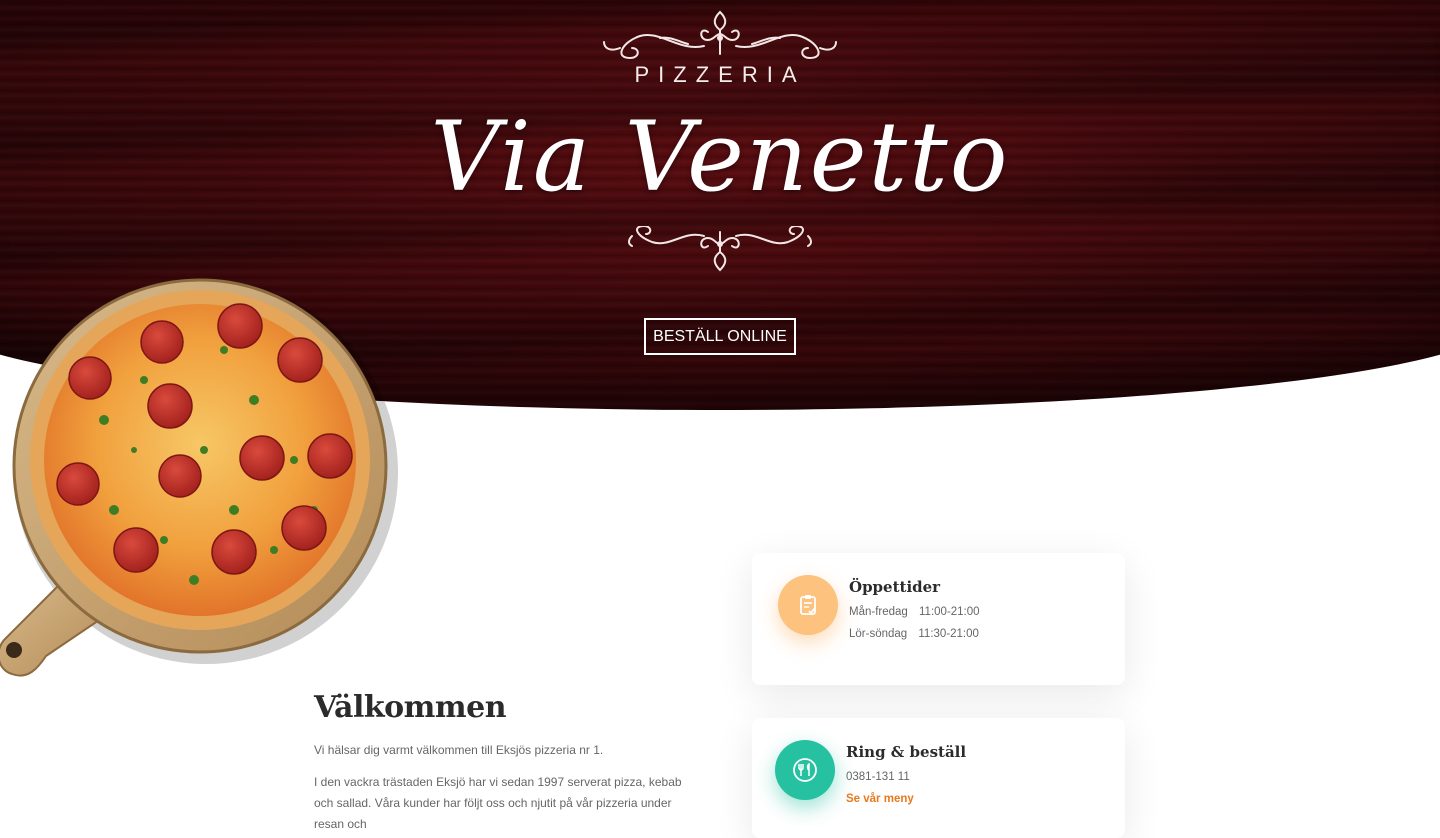 The width and height of the screenshot is (1440, 838). I want to click on hours-row-weekend: Lör-söndag 11:30-21:00, so click(914, 634).